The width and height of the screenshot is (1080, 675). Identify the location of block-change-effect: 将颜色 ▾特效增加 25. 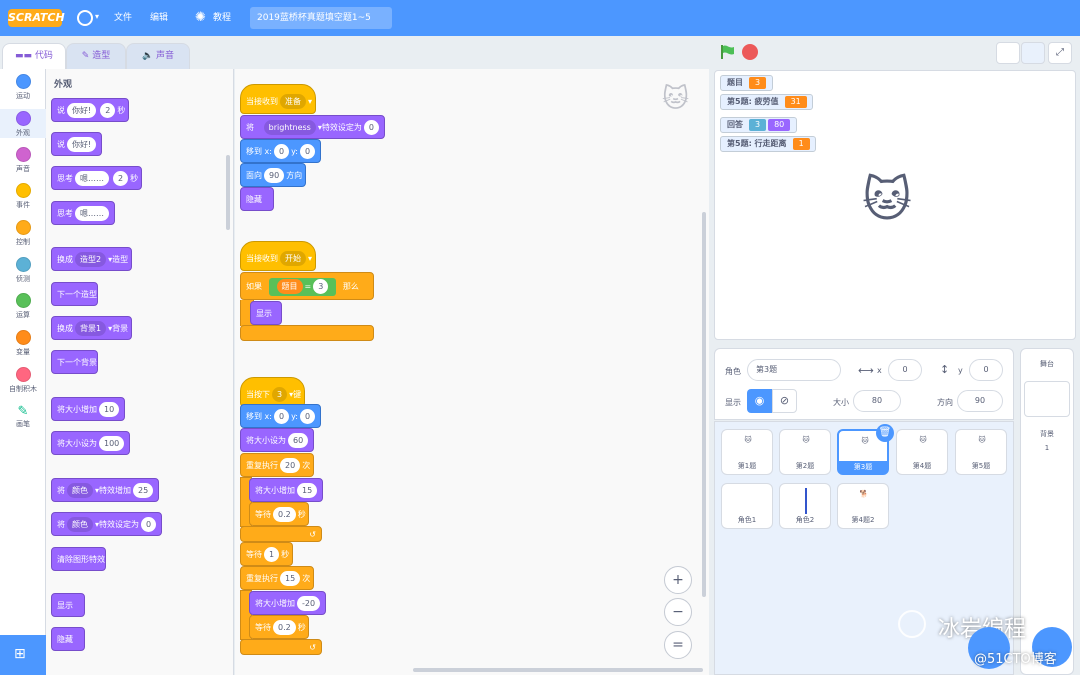
(105, 490).